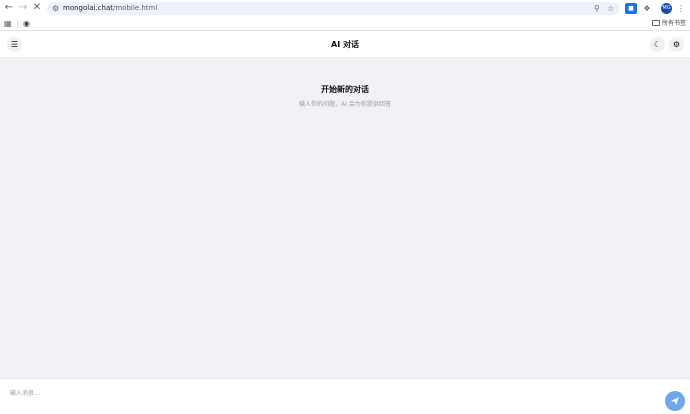 The image size is (690, 414). I want to click on menu-button: ☰, so click(14, 44).